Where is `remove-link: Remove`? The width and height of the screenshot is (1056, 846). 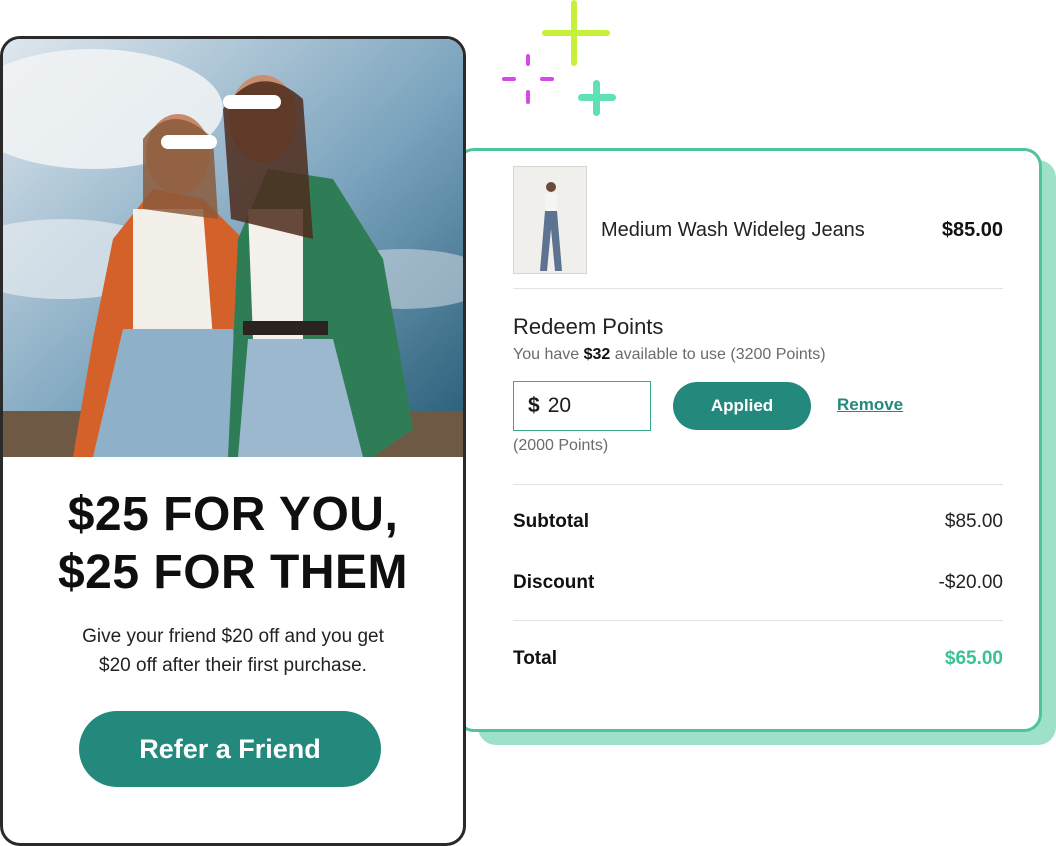
remove-link: Remove is located at coordinates (870, 405).